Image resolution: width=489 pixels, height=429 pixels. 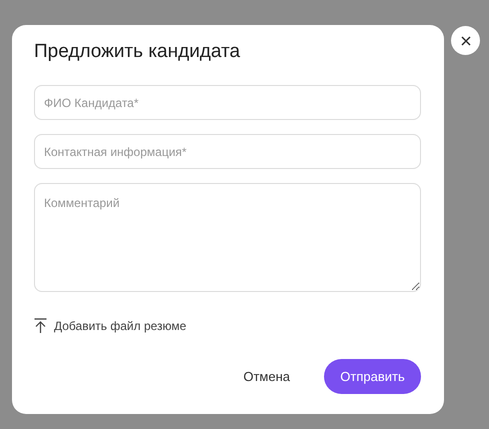 What do you see at coordinates (227, 151) in the screenshot?
I see `text-field: Контактная информация*` at bounding box center [227, 151].